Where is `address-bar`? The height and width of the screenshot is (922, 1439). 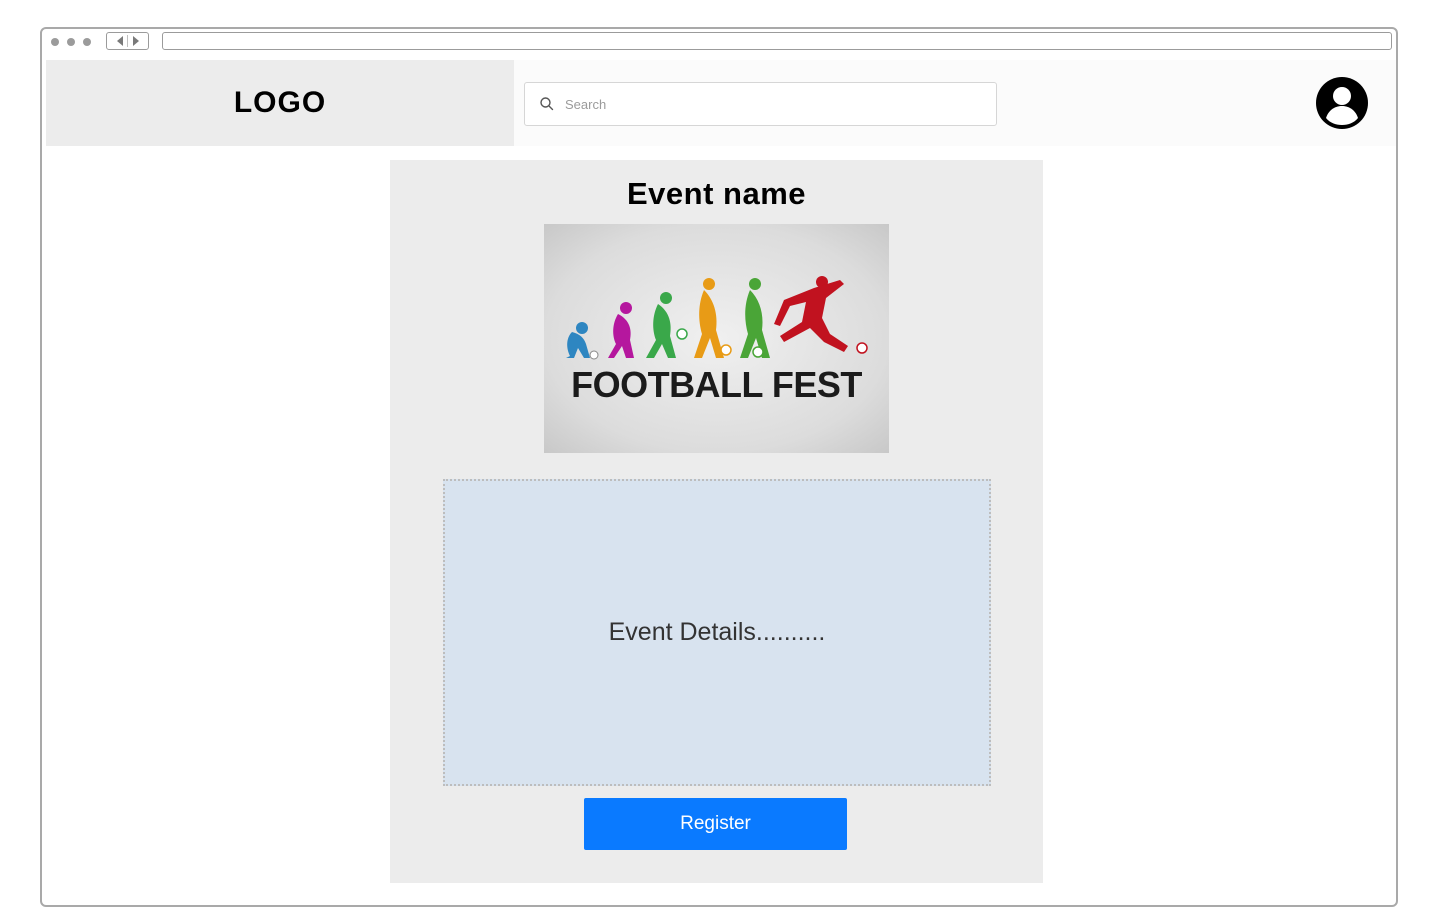 address-bar is located at coordinates (777, 41).